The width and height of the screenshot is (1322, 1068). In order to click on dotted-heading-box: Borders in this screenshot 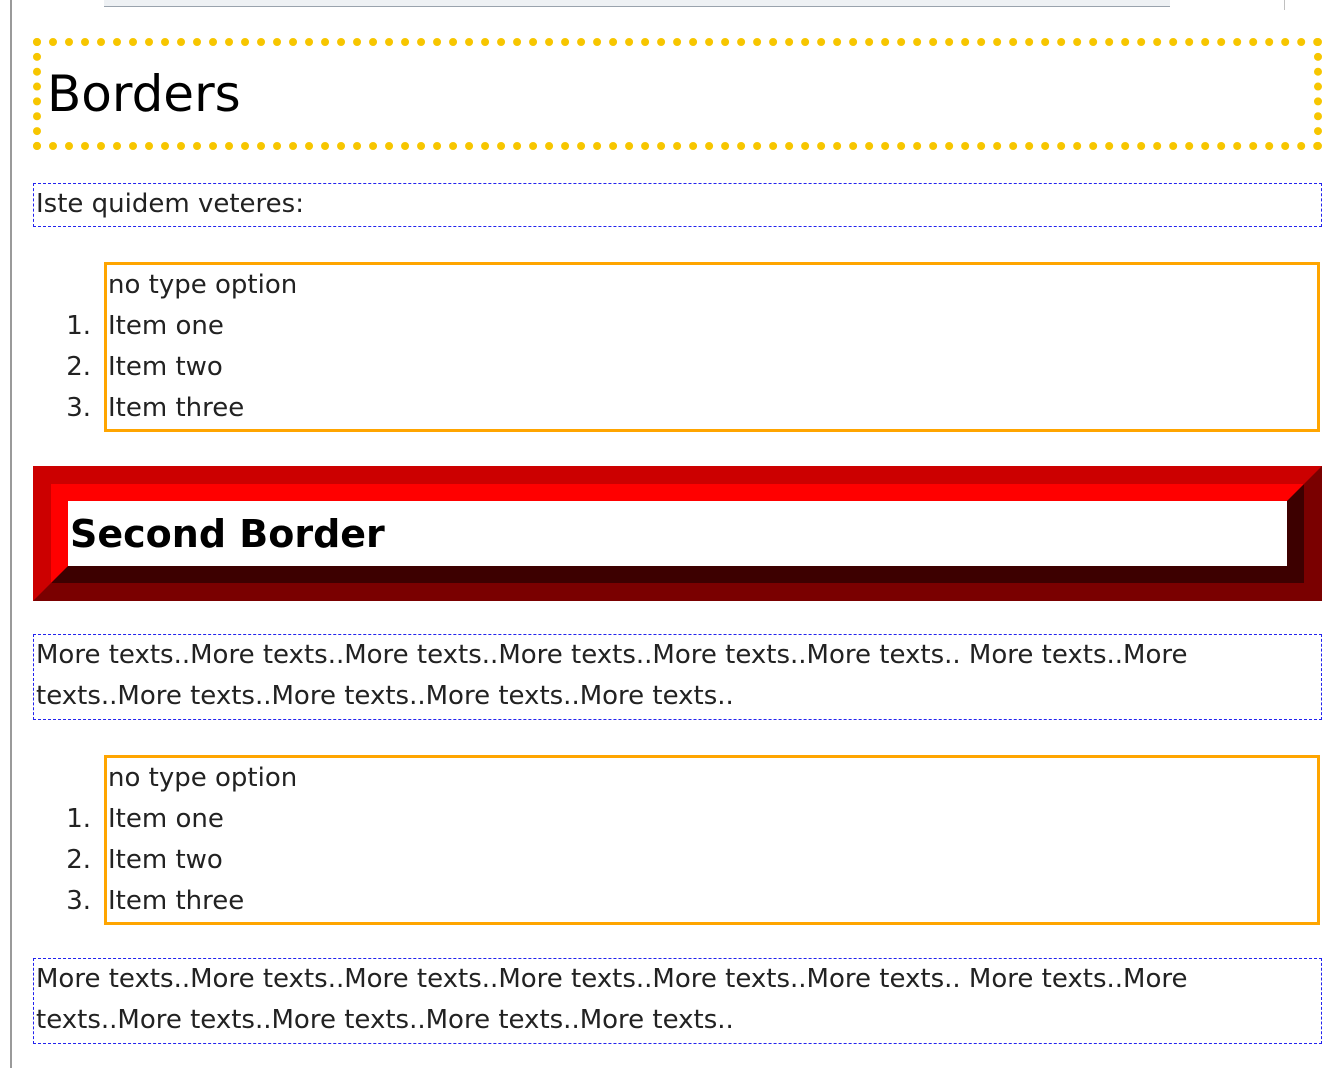, I will do `click(677, 94)`.